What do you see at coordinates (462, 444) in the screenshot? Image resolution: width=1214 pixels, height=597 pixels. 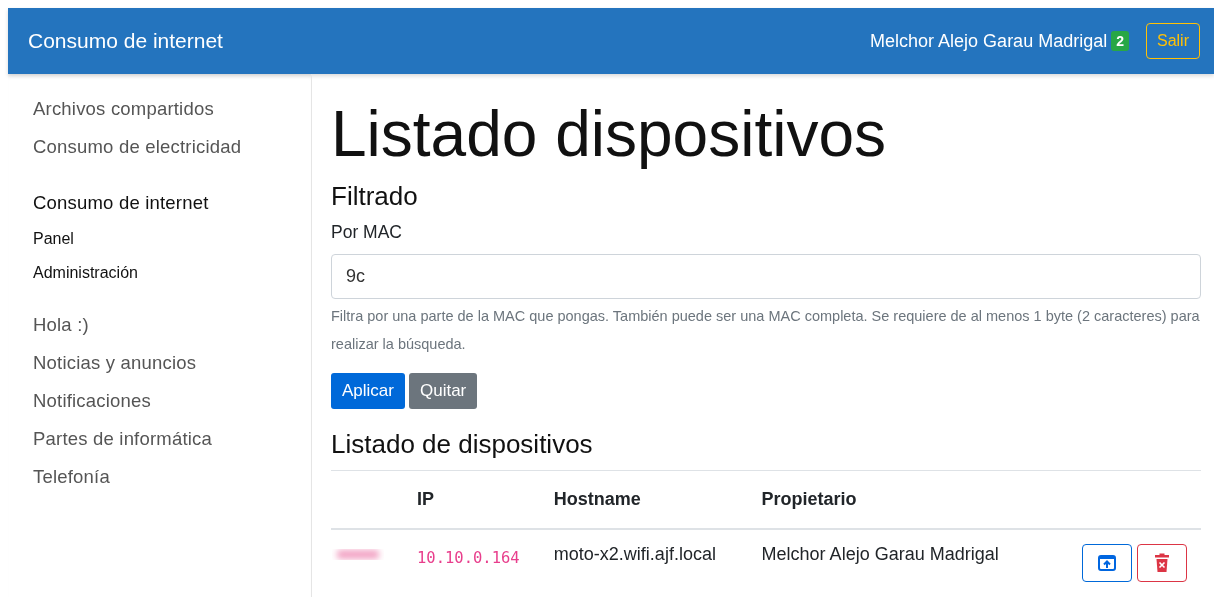 I see `section-heading: Listado de dispositivos` at bounding box center [462, 444].